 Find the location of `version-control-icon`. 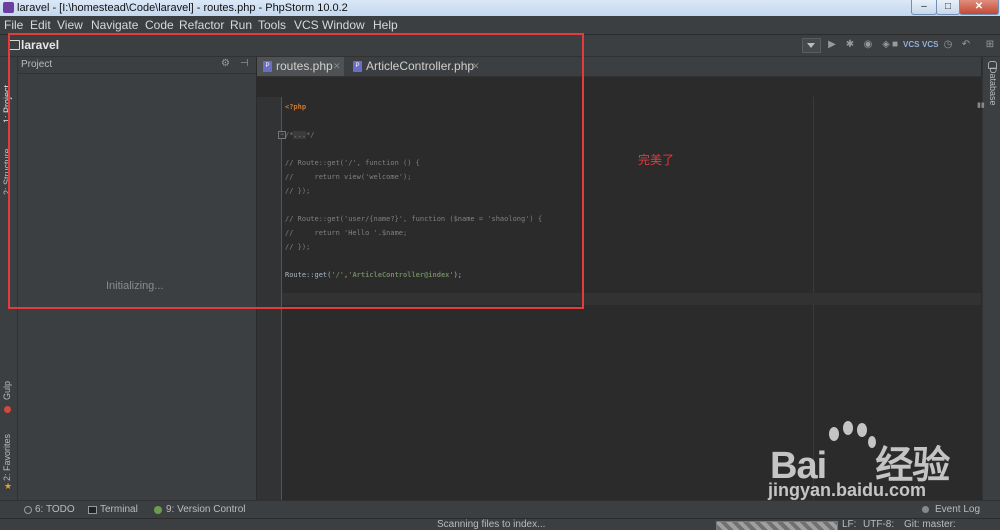

version-control-icon is located at coordinates (158, 510).